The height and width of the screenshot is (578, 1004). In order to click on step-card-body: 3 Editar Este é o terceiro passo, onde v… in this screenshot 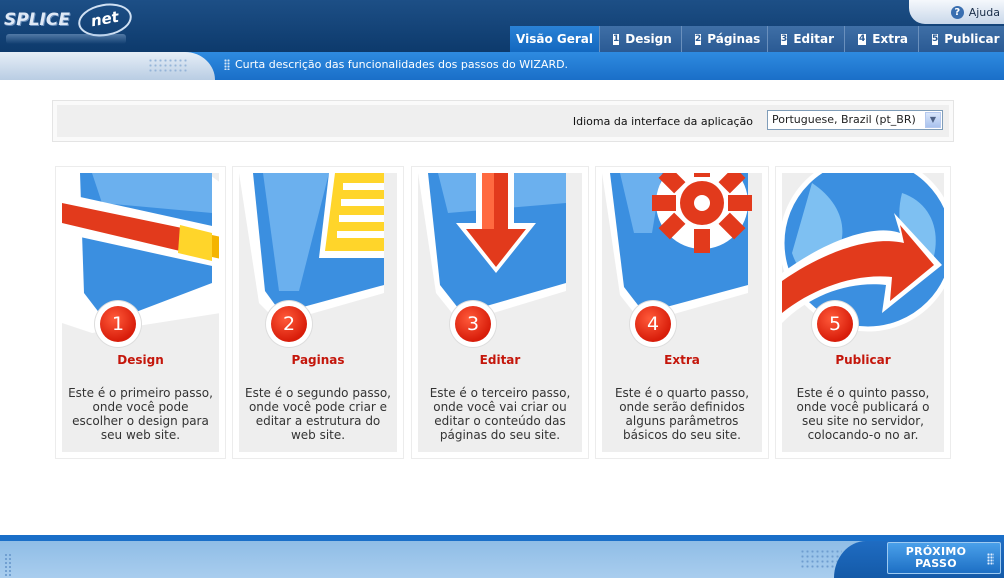, I will do `click(500, 312)`.